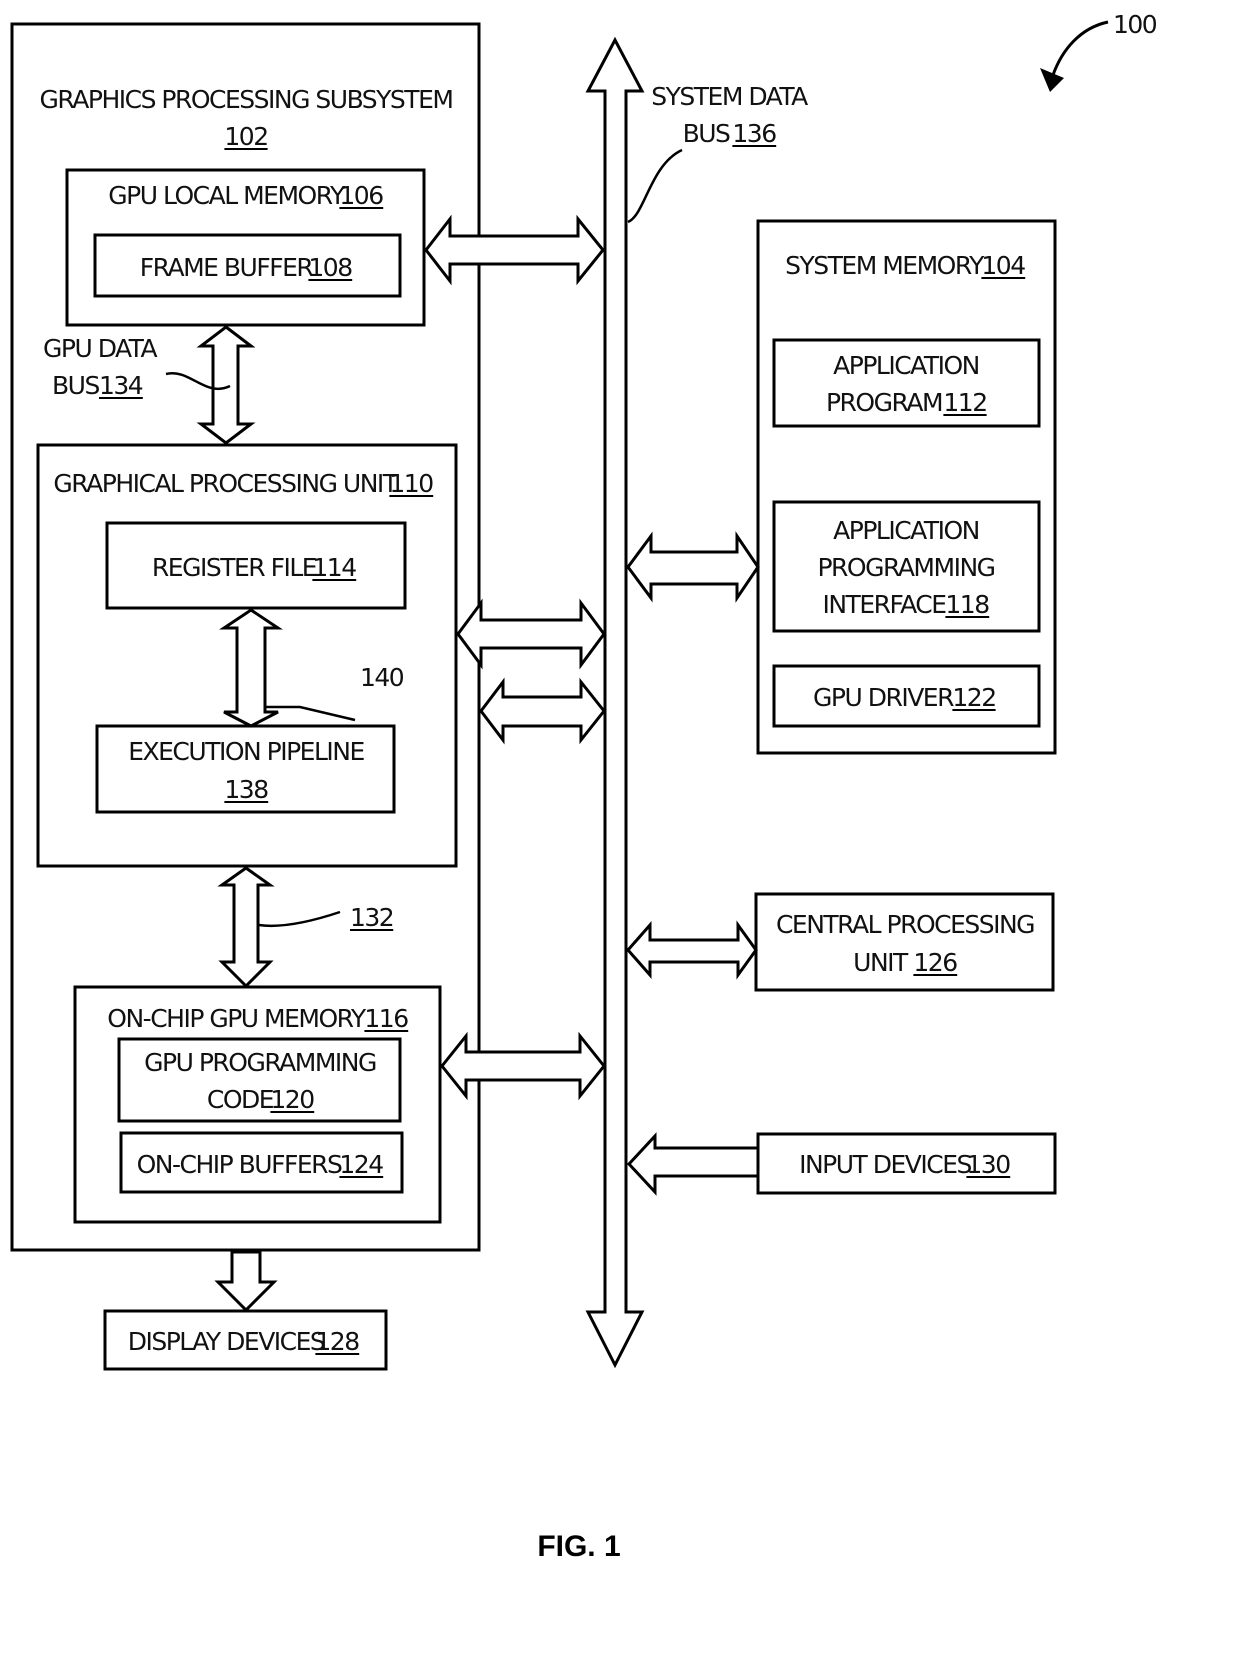 Image resolution: width=1240 pixels, height=1674 pixels. What do you see at coordinates (531, 634) in the screenshot?
I see `gpu-bus-arrow-upper` at bounding box center [531, 634].